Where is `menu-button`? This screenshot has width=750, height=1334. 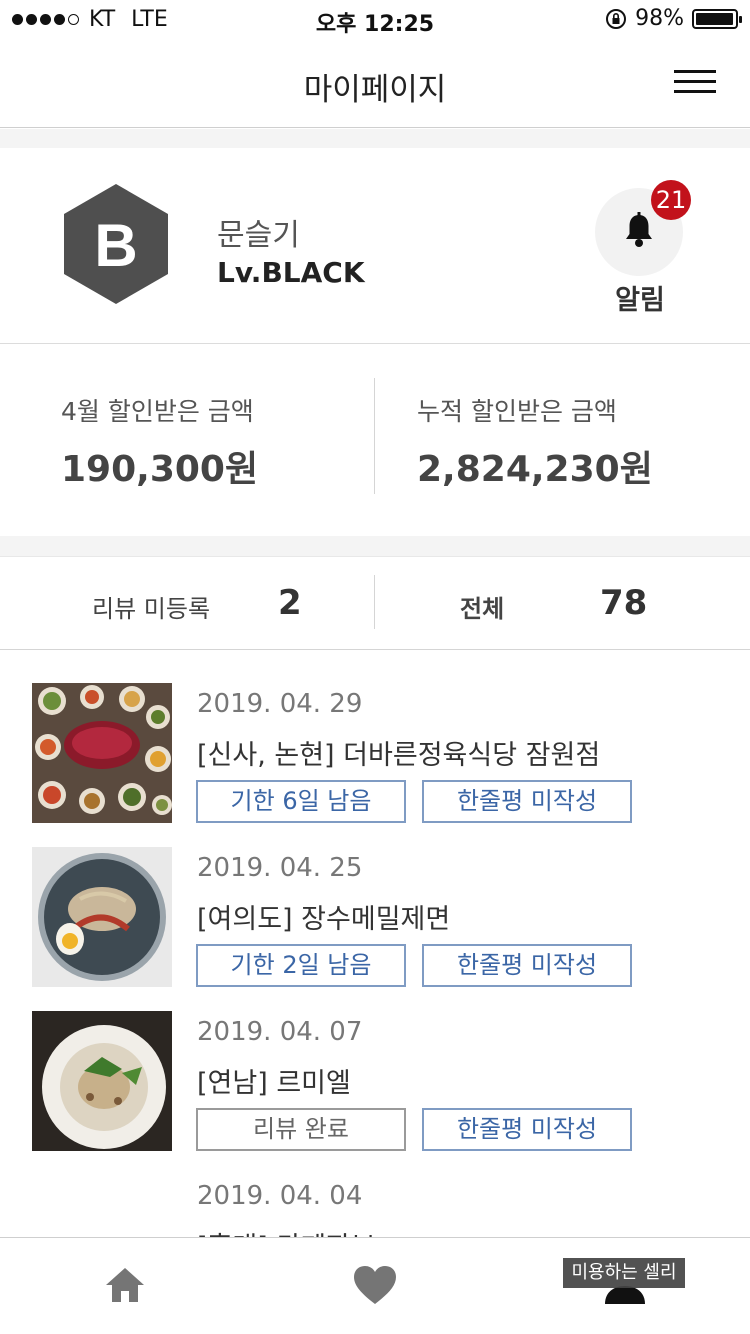
menu-button is located at coordinates (695, 82).